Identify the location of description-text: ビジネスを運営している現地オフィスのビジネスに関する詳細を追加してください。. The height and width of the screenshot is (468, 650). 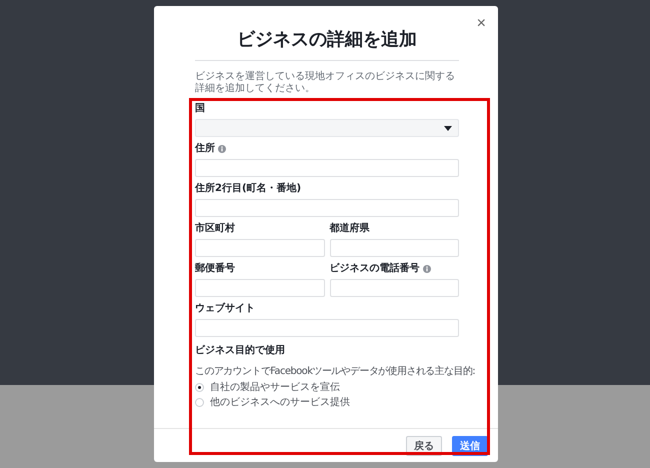
(325, 83).